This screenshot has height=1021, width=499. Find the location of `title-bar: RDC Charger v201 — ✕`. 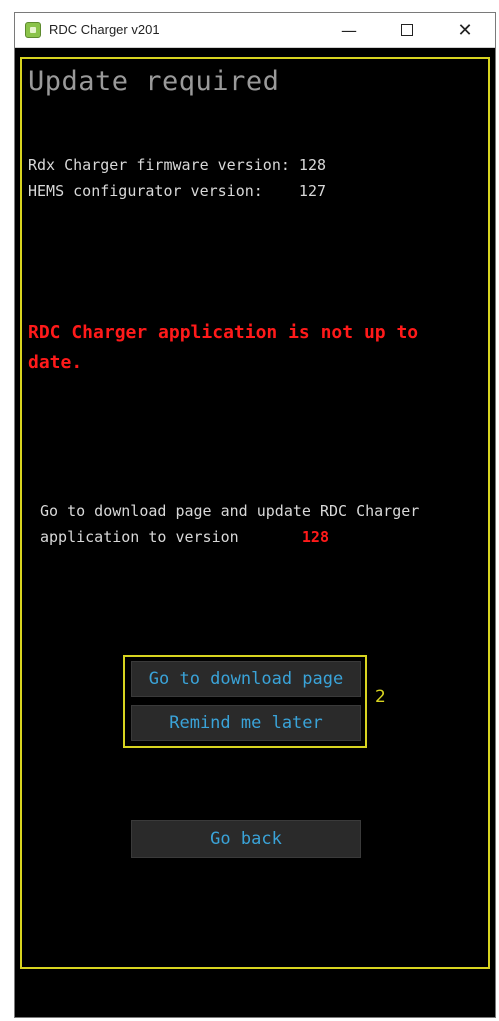

title-bar: RDC Charger v201 — ✕ is located at coordinates (255, 30).